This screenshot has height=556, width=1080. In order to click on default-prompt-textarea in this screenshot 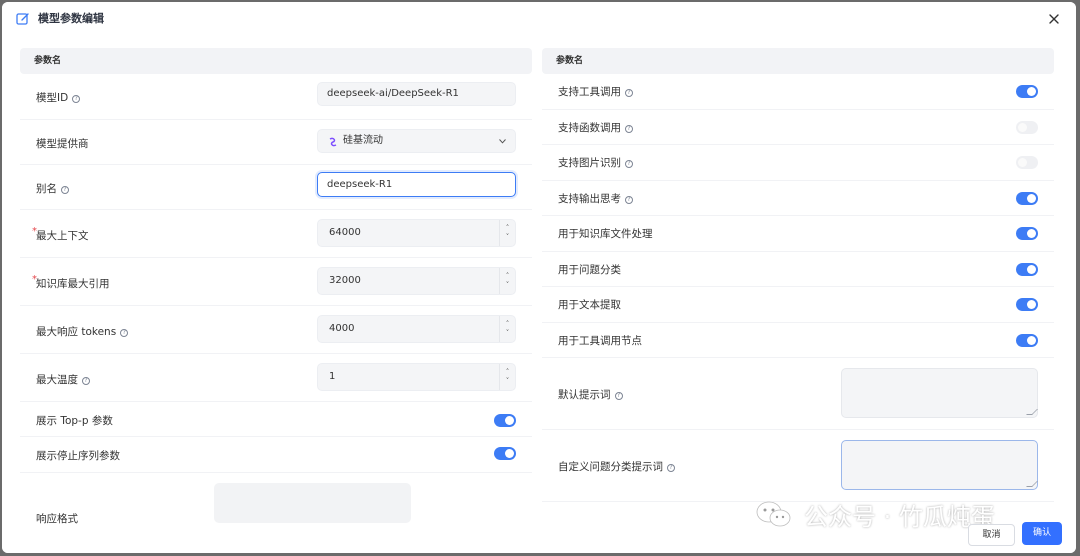, I will do `click(939, 393)`.